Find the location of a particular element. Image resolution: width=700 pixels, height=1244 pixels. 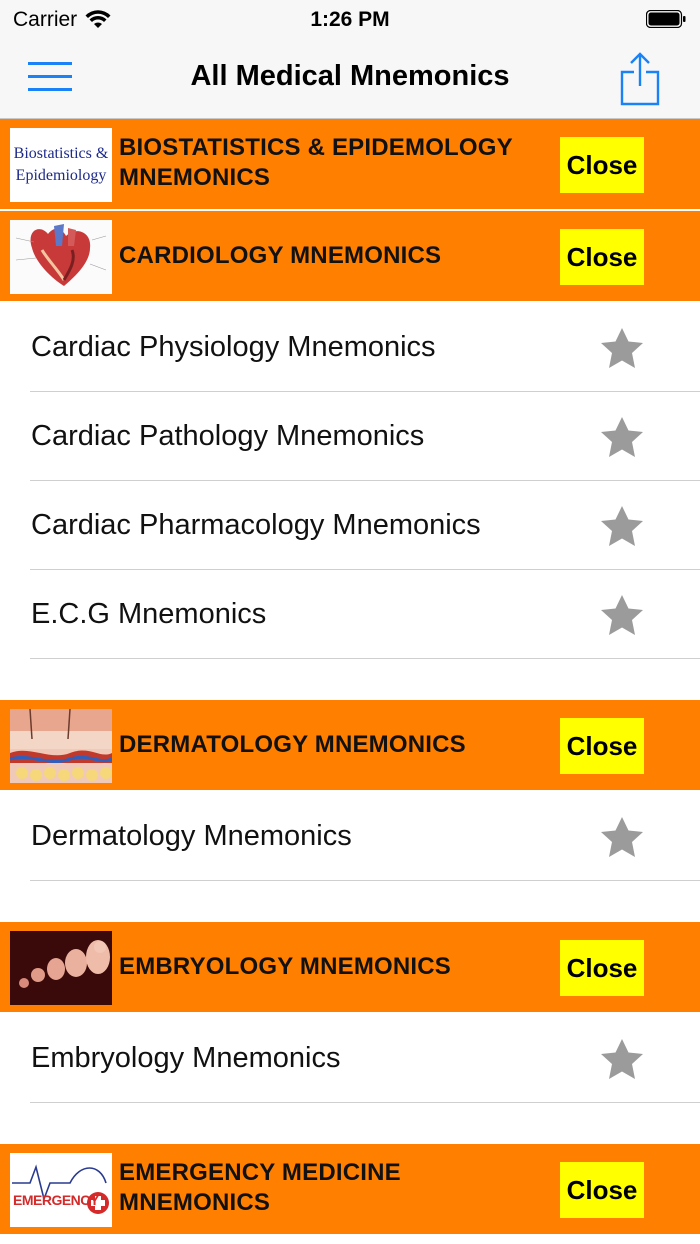

share-icon is located at coordinates (640, 79).